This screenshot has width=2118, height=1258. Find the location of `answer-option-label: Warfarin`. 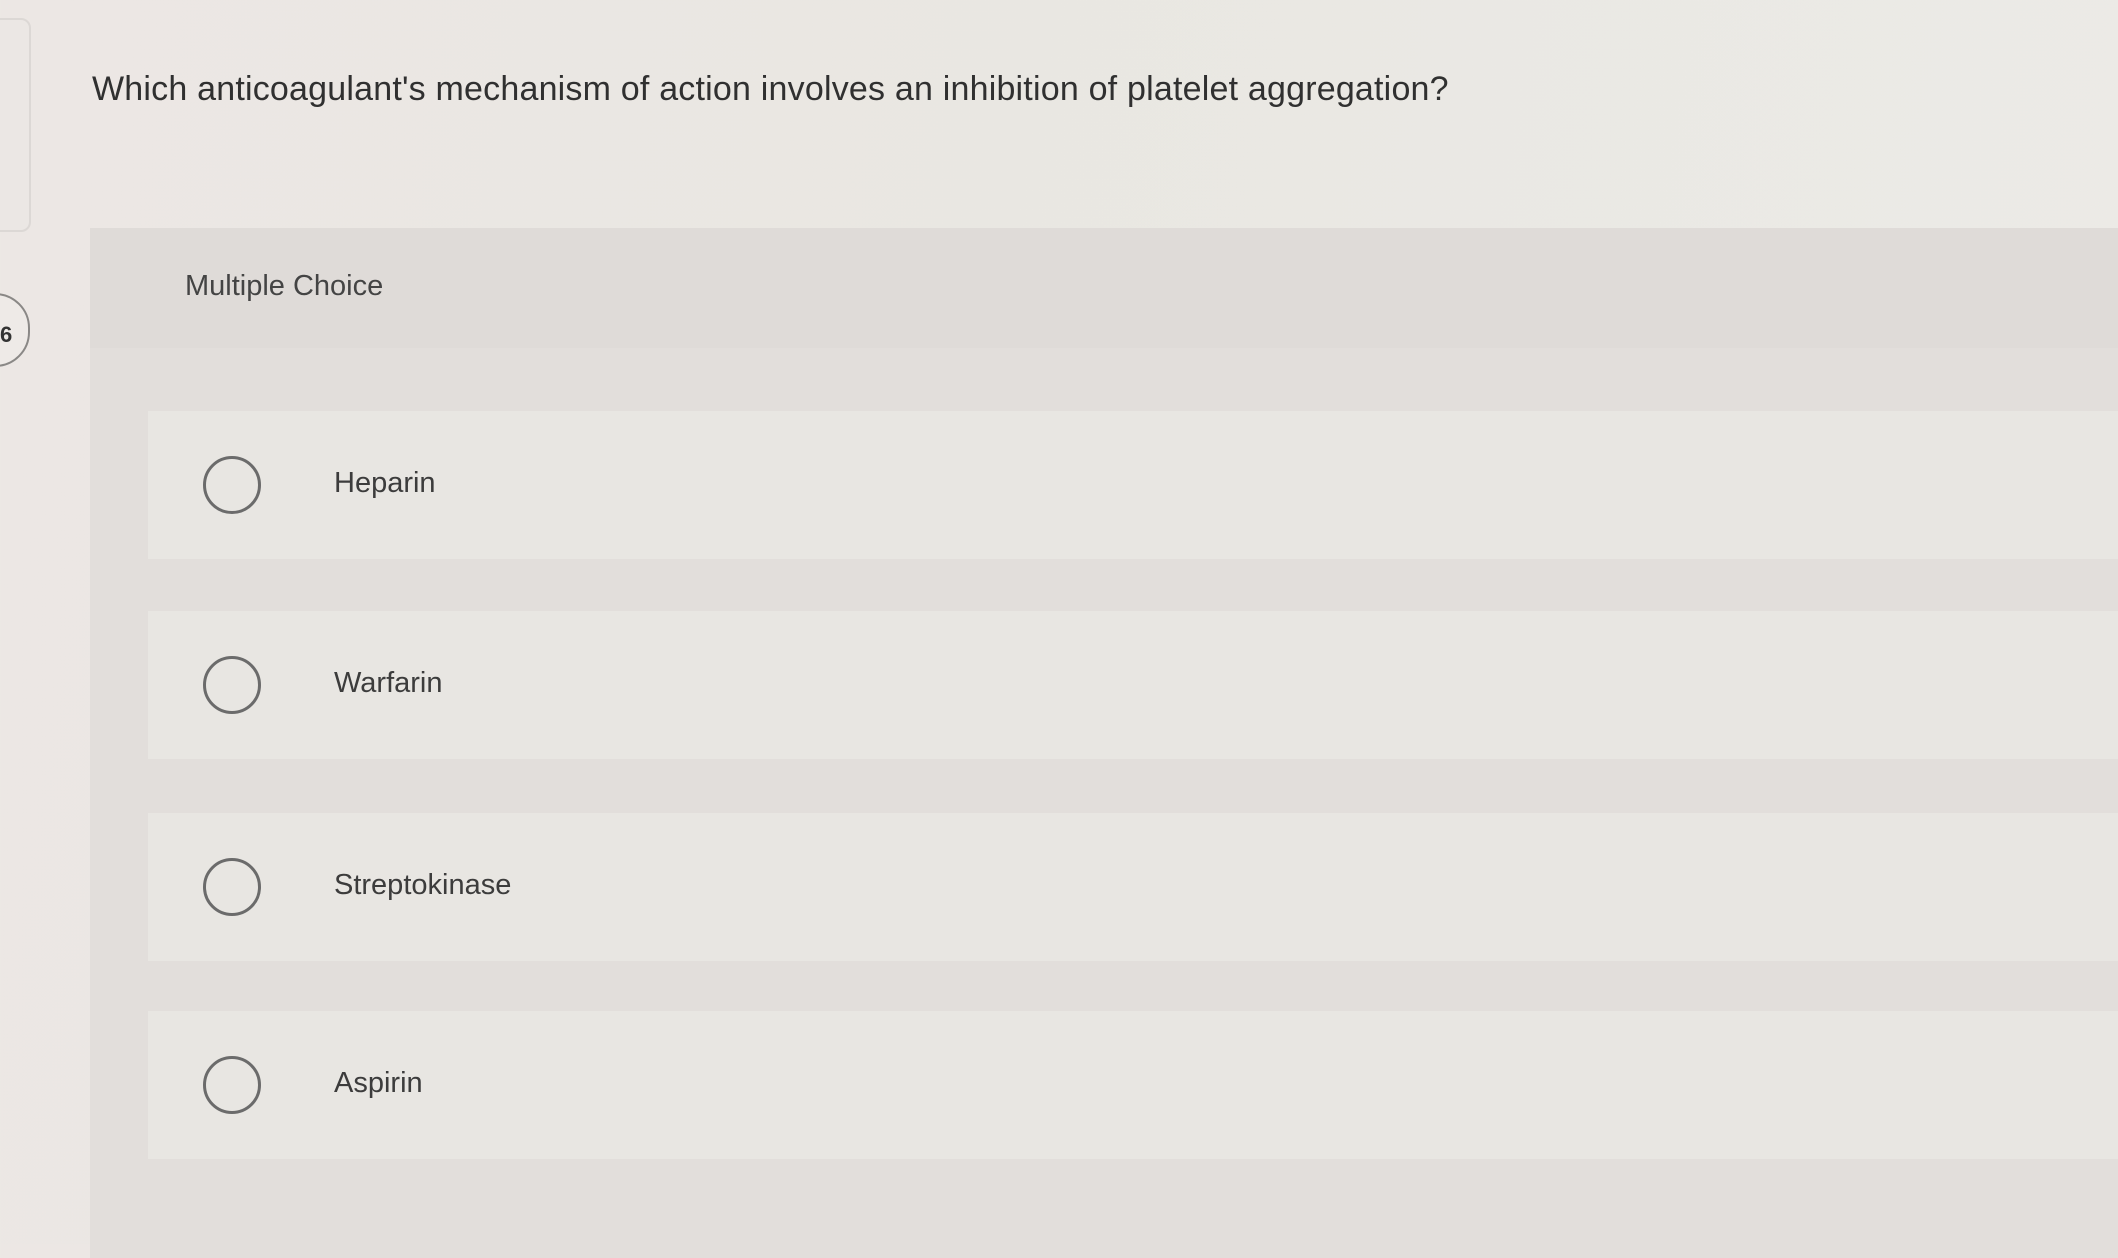

answer-option-label: Warfarin is located at coordinates (388, 683).